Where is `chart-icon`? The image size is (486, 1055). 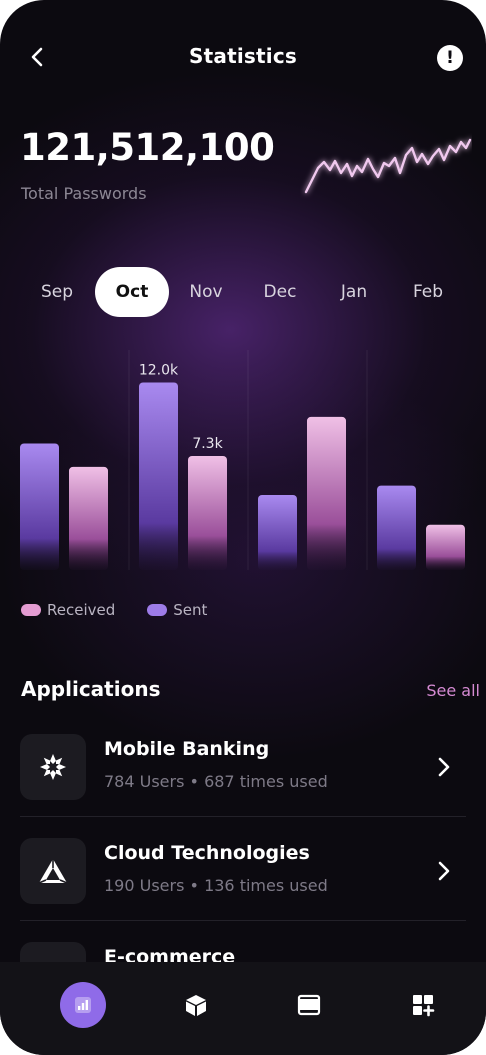
chart-icon is located at coordinates (83, 1005).